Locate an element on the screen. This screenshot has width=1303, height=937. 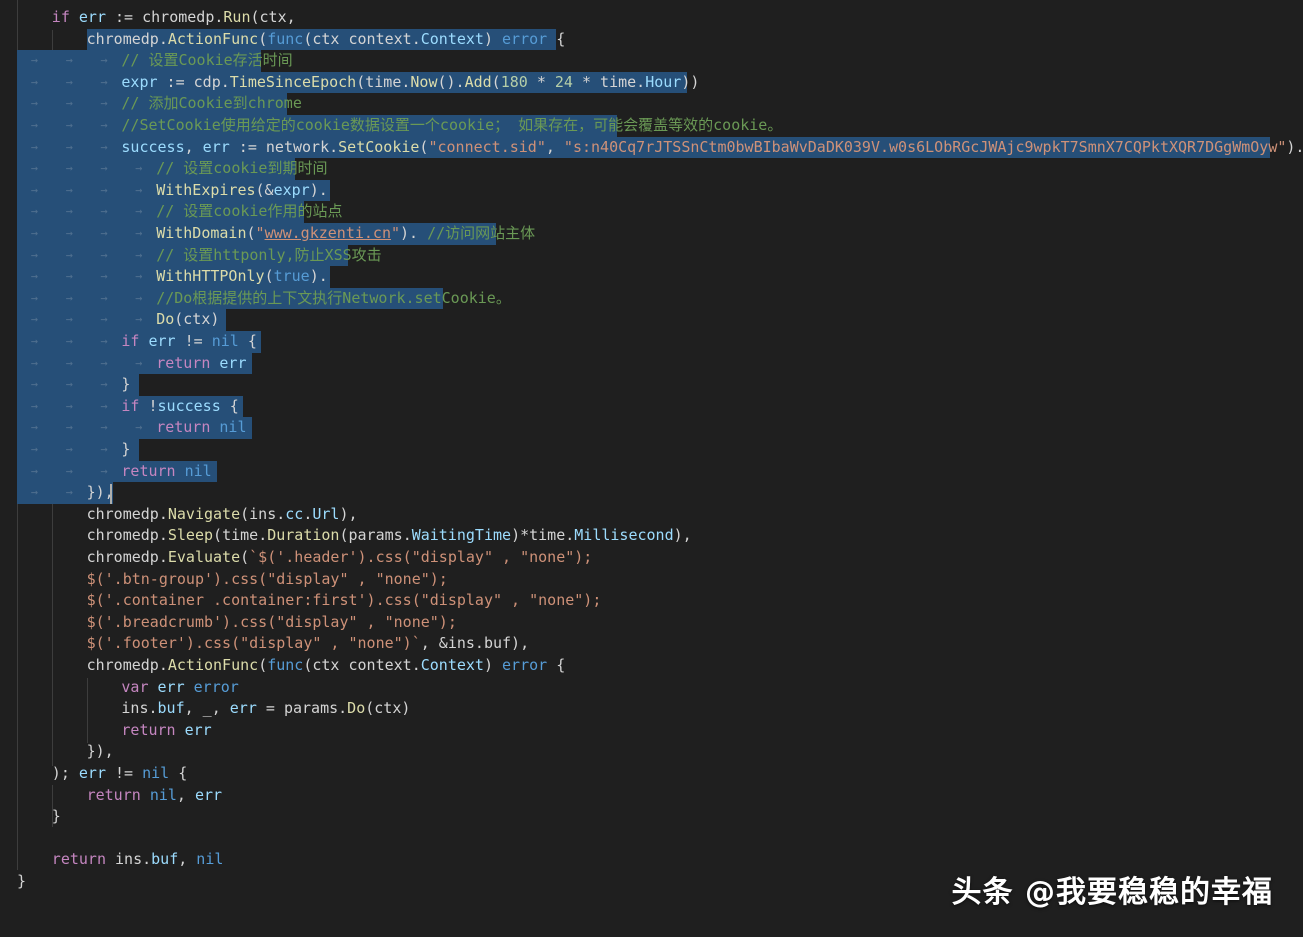
code-line: →→}), is located at coordinates (651, 493).